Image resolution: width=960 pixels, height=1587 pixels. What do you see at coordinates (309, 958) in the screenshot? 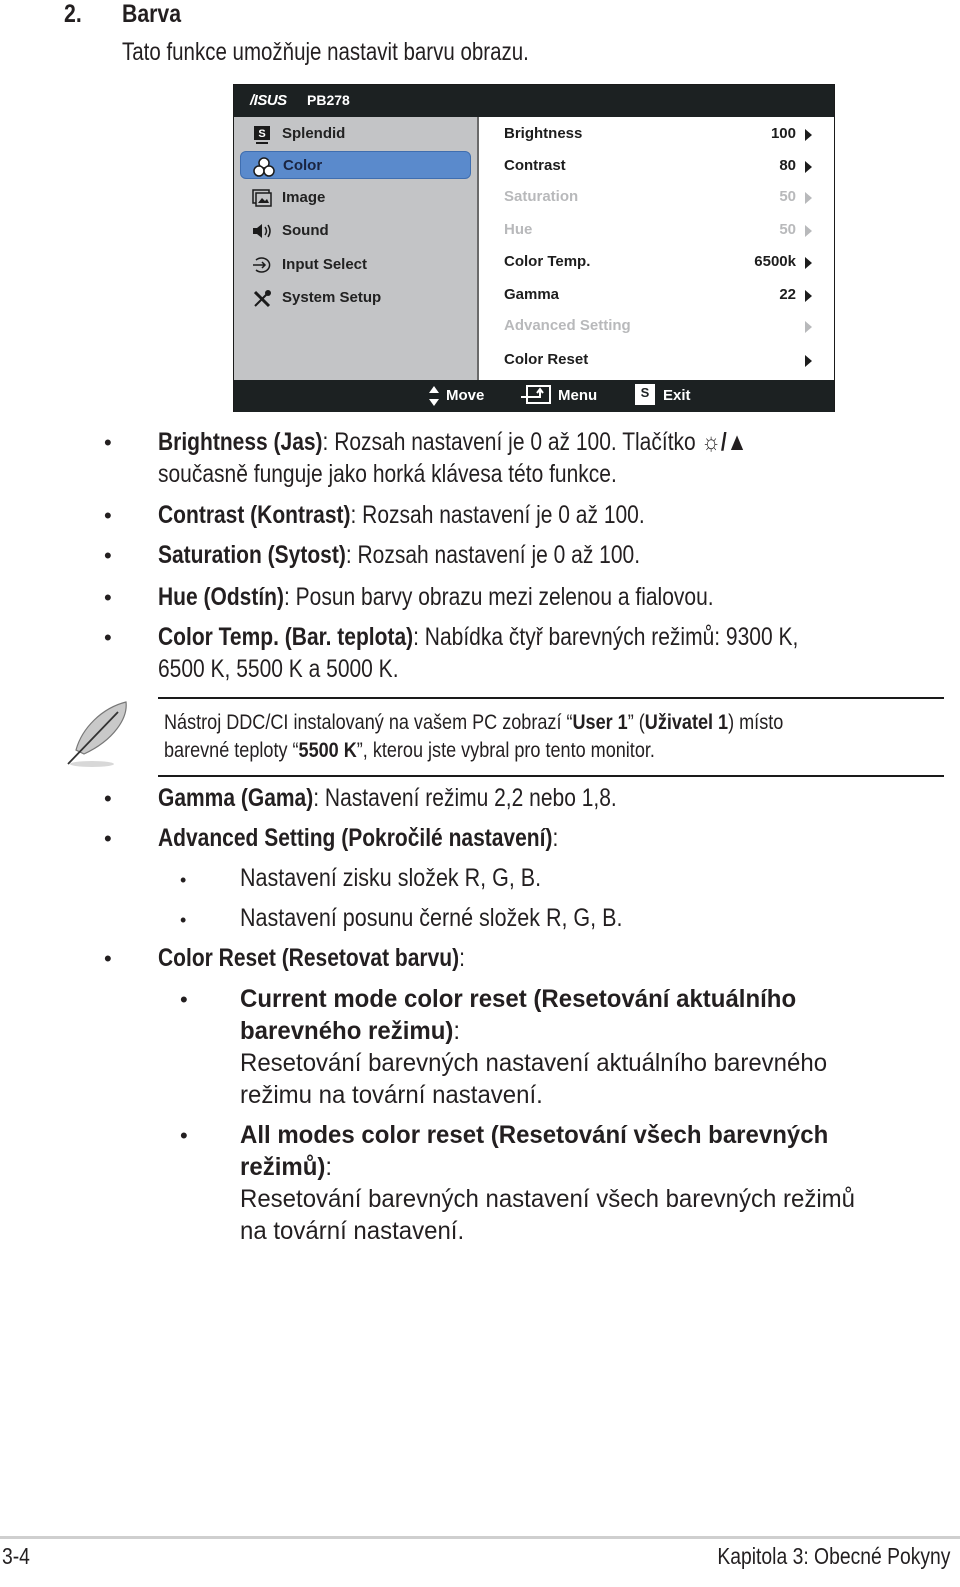
I see `item-term: Color Reset (Resetovat barvu)` at bounding box center [309, 958].